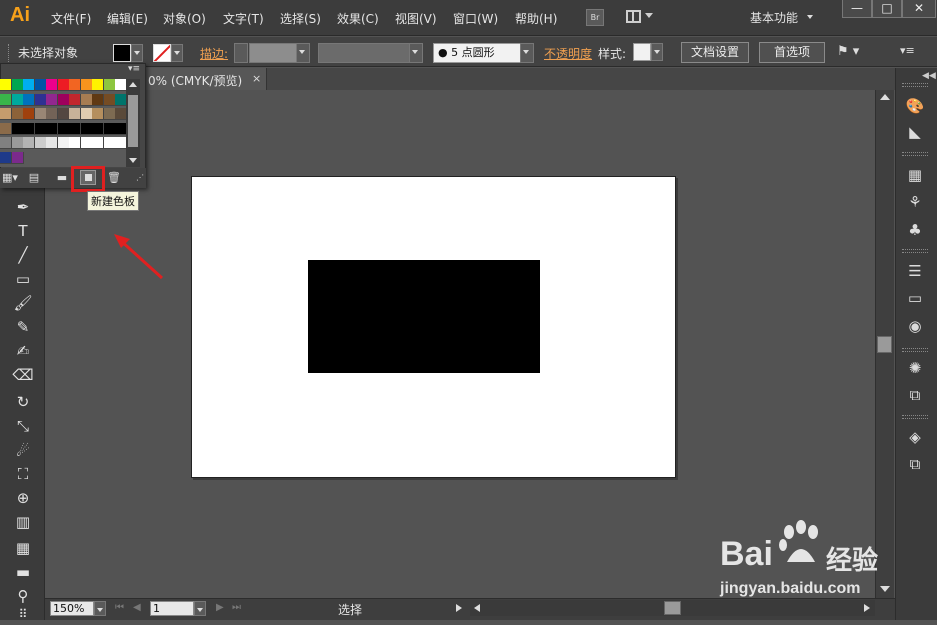 This screenshot has width=937, height=625. I want to click on menu-view: 视图(V), so click(416, 18).